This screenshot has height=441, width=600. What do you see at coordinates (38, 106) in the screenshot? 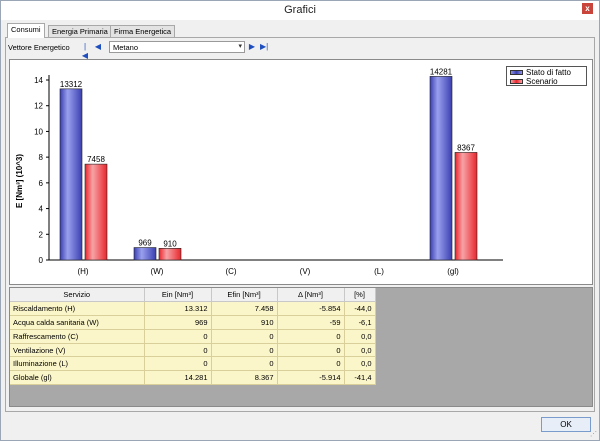
I see `y-tick-label: 12` at bounding box center [38, 106].